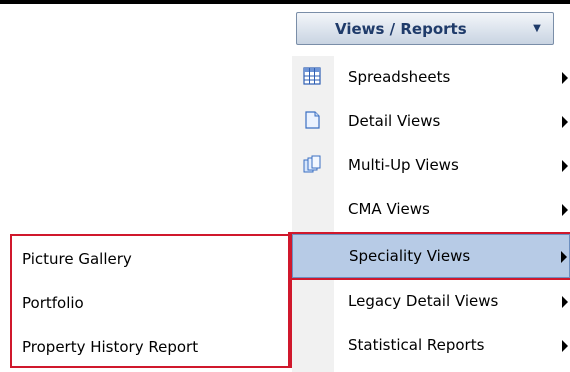 The width and height of the screenshot is (570, 372). What do you see at coordinates (285, 2) in the screenshot?
I see `window-top-border` at bounding box center [285, 2].